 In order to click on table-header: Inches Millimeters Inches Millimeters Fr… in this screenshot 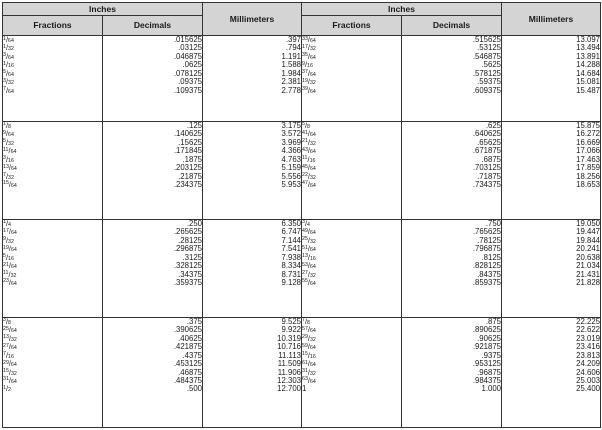, I will do `click(301, 19)`.